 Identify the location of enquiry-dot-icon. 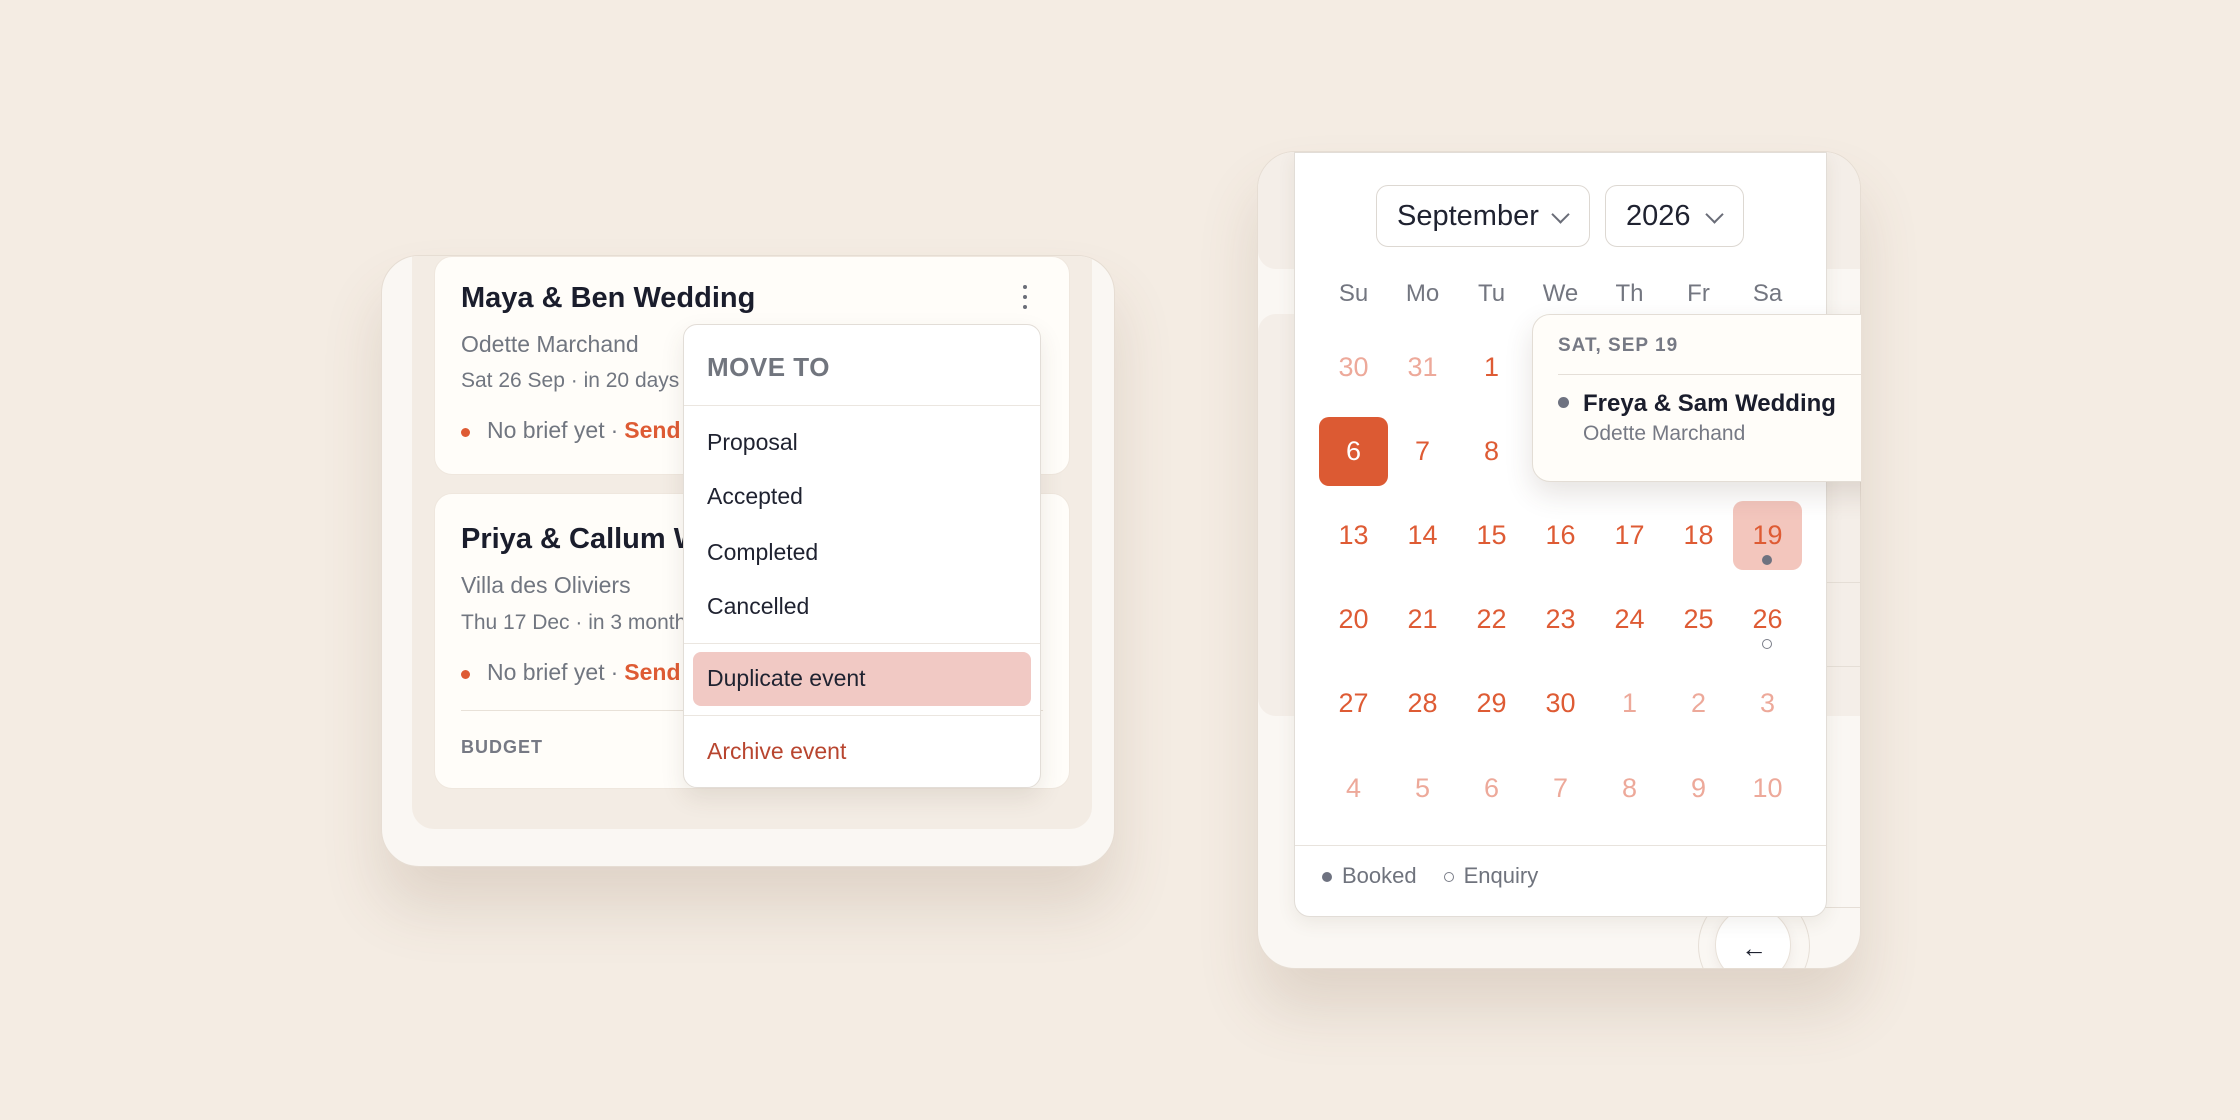
(1767, 644).